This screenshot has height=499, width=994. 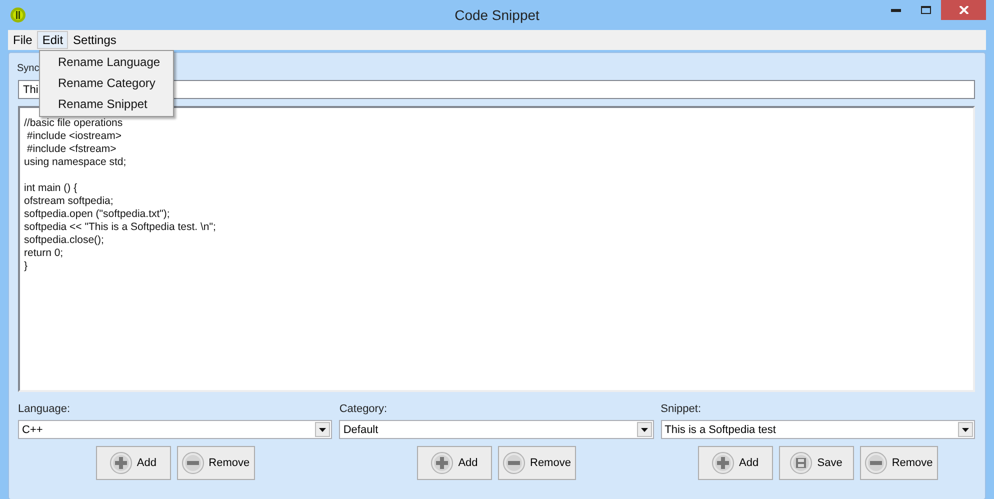 What do you see at coordinates (926, 10) in the screenshot?
I see `maximize-icon` at bounding box center [926, 10].